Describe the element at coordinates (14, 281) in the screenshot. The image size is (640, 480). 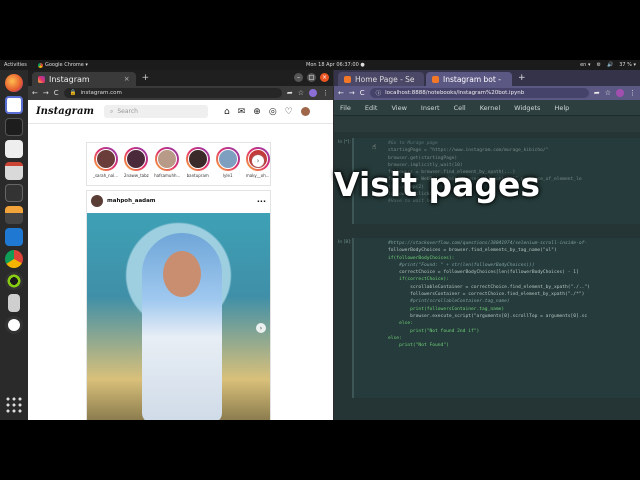
I see `spyder-icon` at that location.